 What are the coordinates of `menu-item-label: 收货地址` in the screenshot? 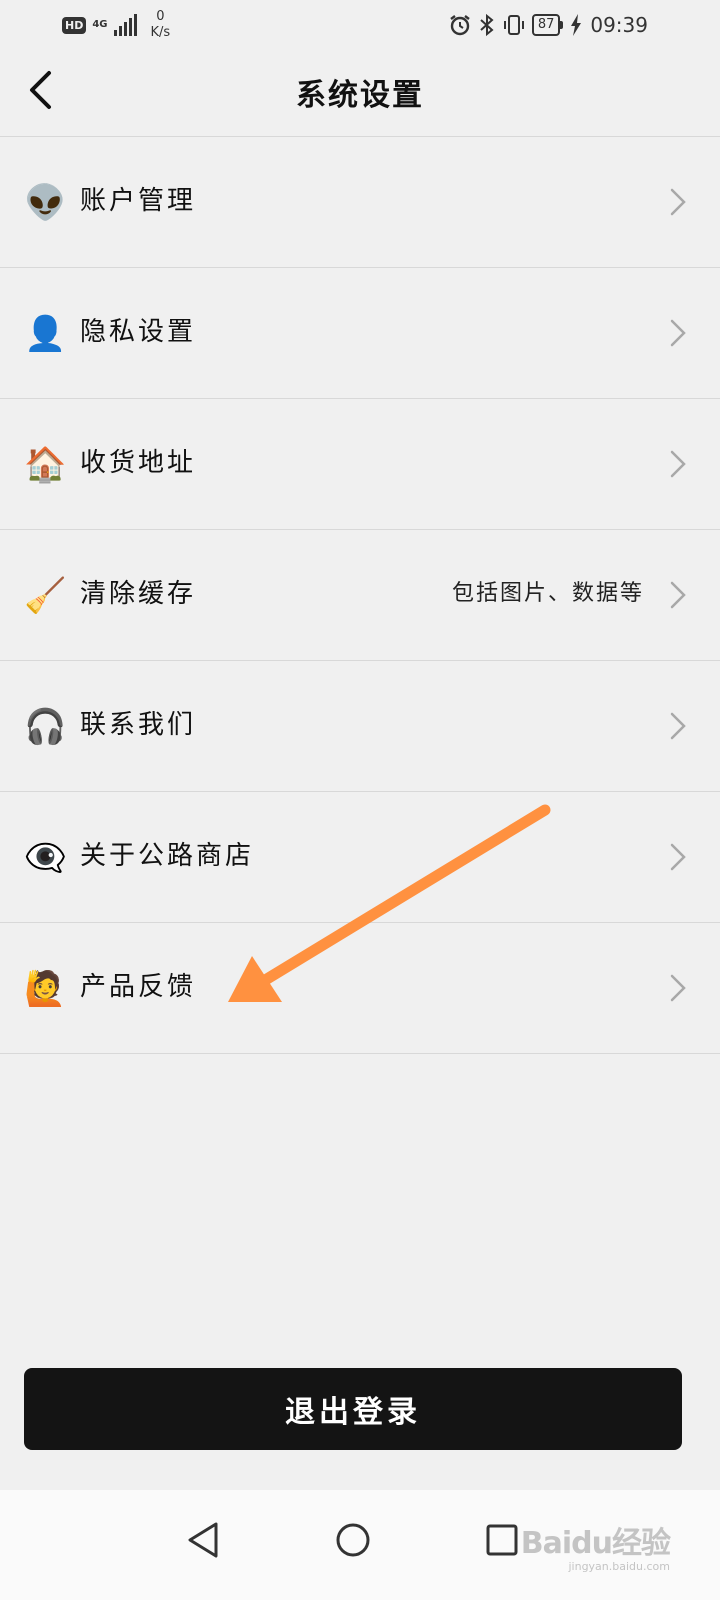 It's located at (138, 463).